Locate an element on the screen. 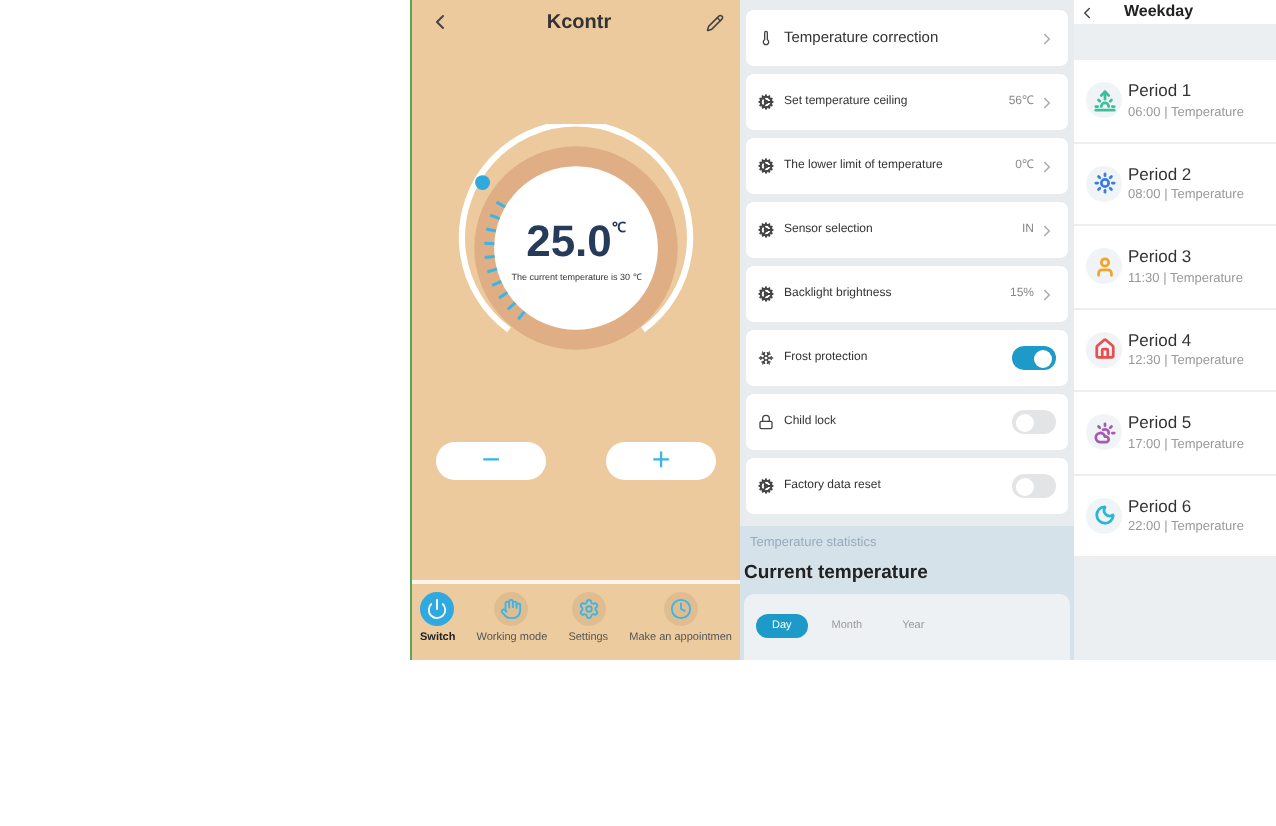 This screenshot has height=826, width=1276. period-name: Period 5 is located at coordinates (1161, 423).